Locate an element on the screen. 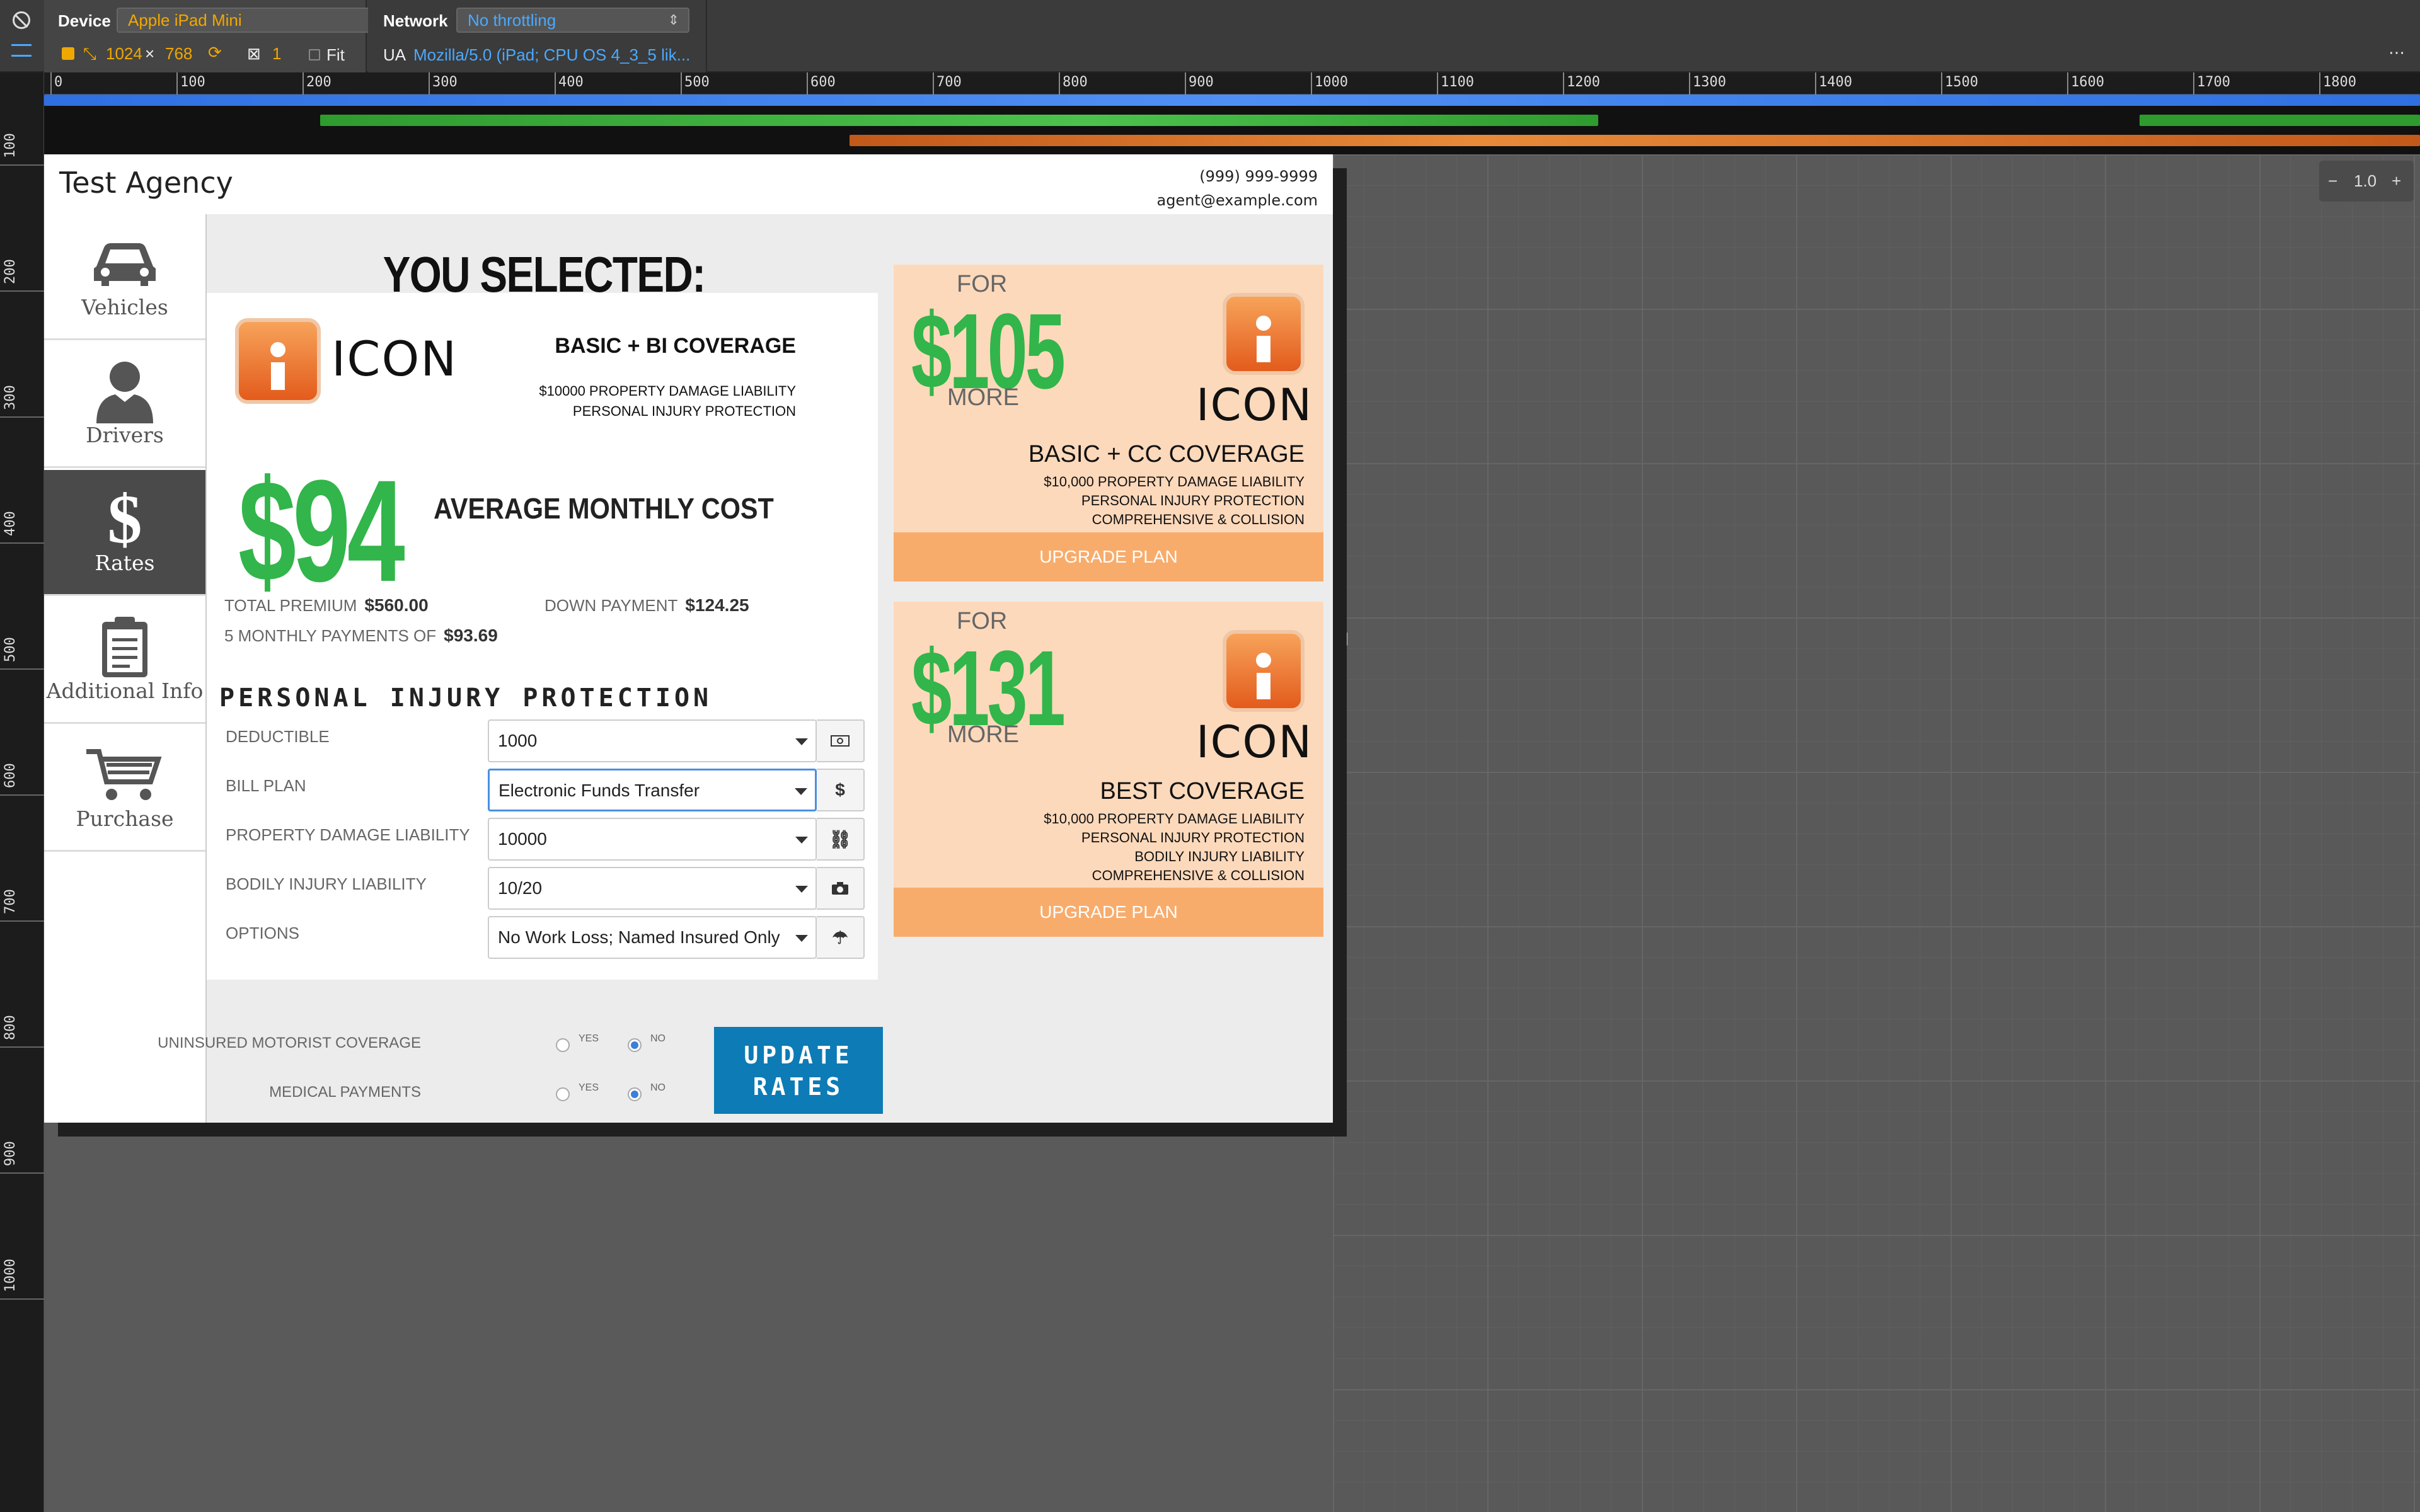 Image resolution: width=2420 pixels, height=1512 pixels. agency-name: Test Agency is located at coordinates (146, 183).